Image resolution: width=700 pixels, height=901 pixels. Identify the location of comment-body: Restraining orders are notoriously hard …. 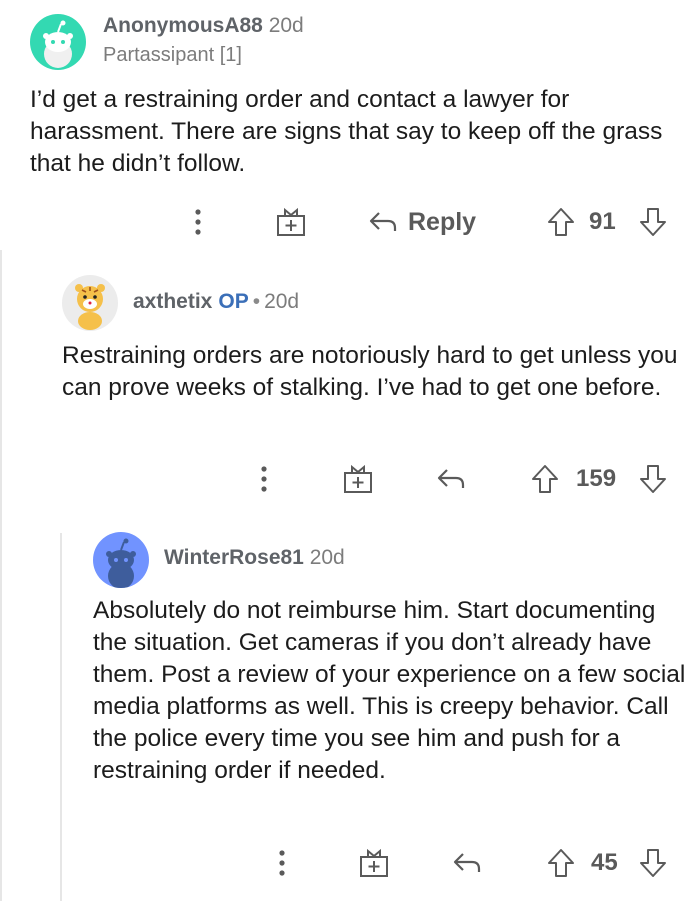
(370, 371).